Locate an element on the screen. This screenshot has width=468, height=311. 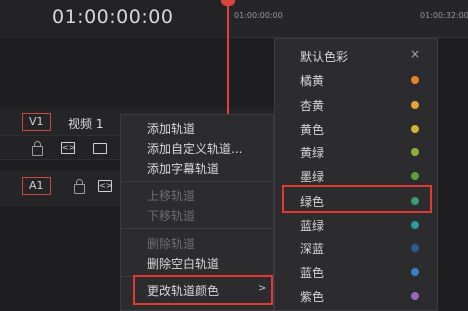
film-icon is located at coordinates (100, 148).